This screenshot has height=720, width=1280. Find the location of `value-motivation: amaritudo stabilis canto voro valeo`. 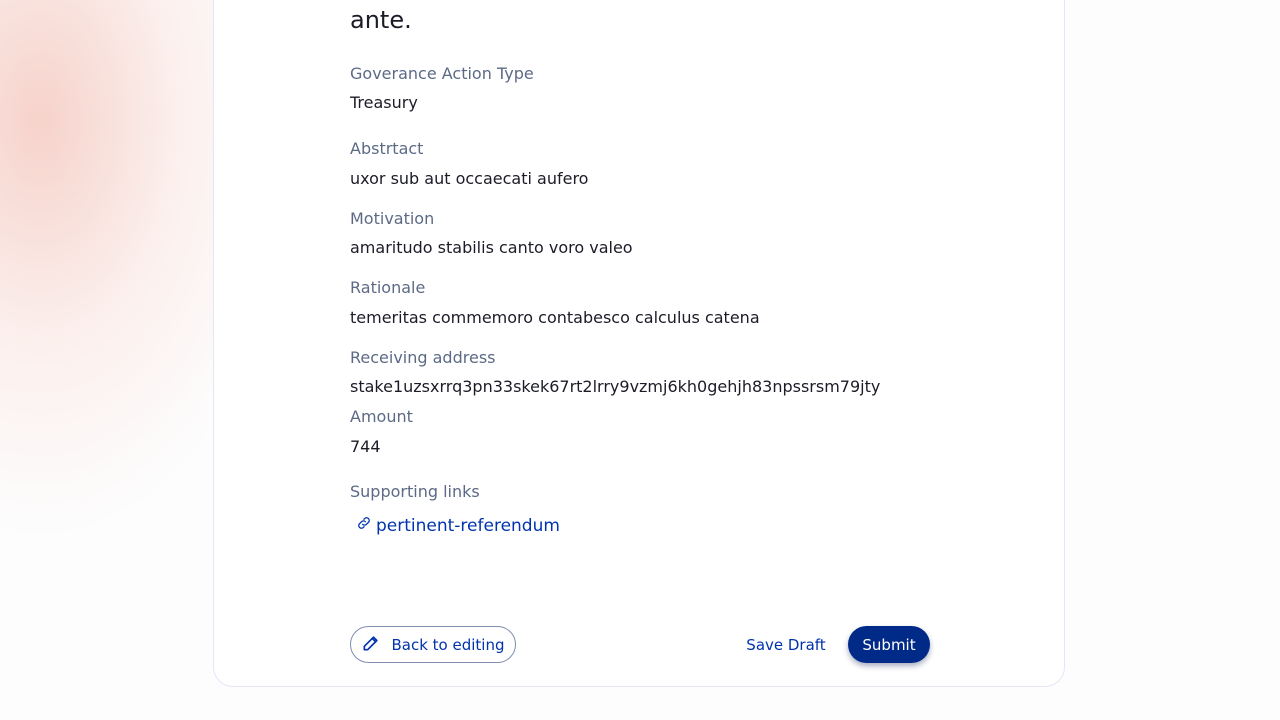

value-motivation: amaritudo stabilis canto voro valeo is located at coordinates (491, 247).